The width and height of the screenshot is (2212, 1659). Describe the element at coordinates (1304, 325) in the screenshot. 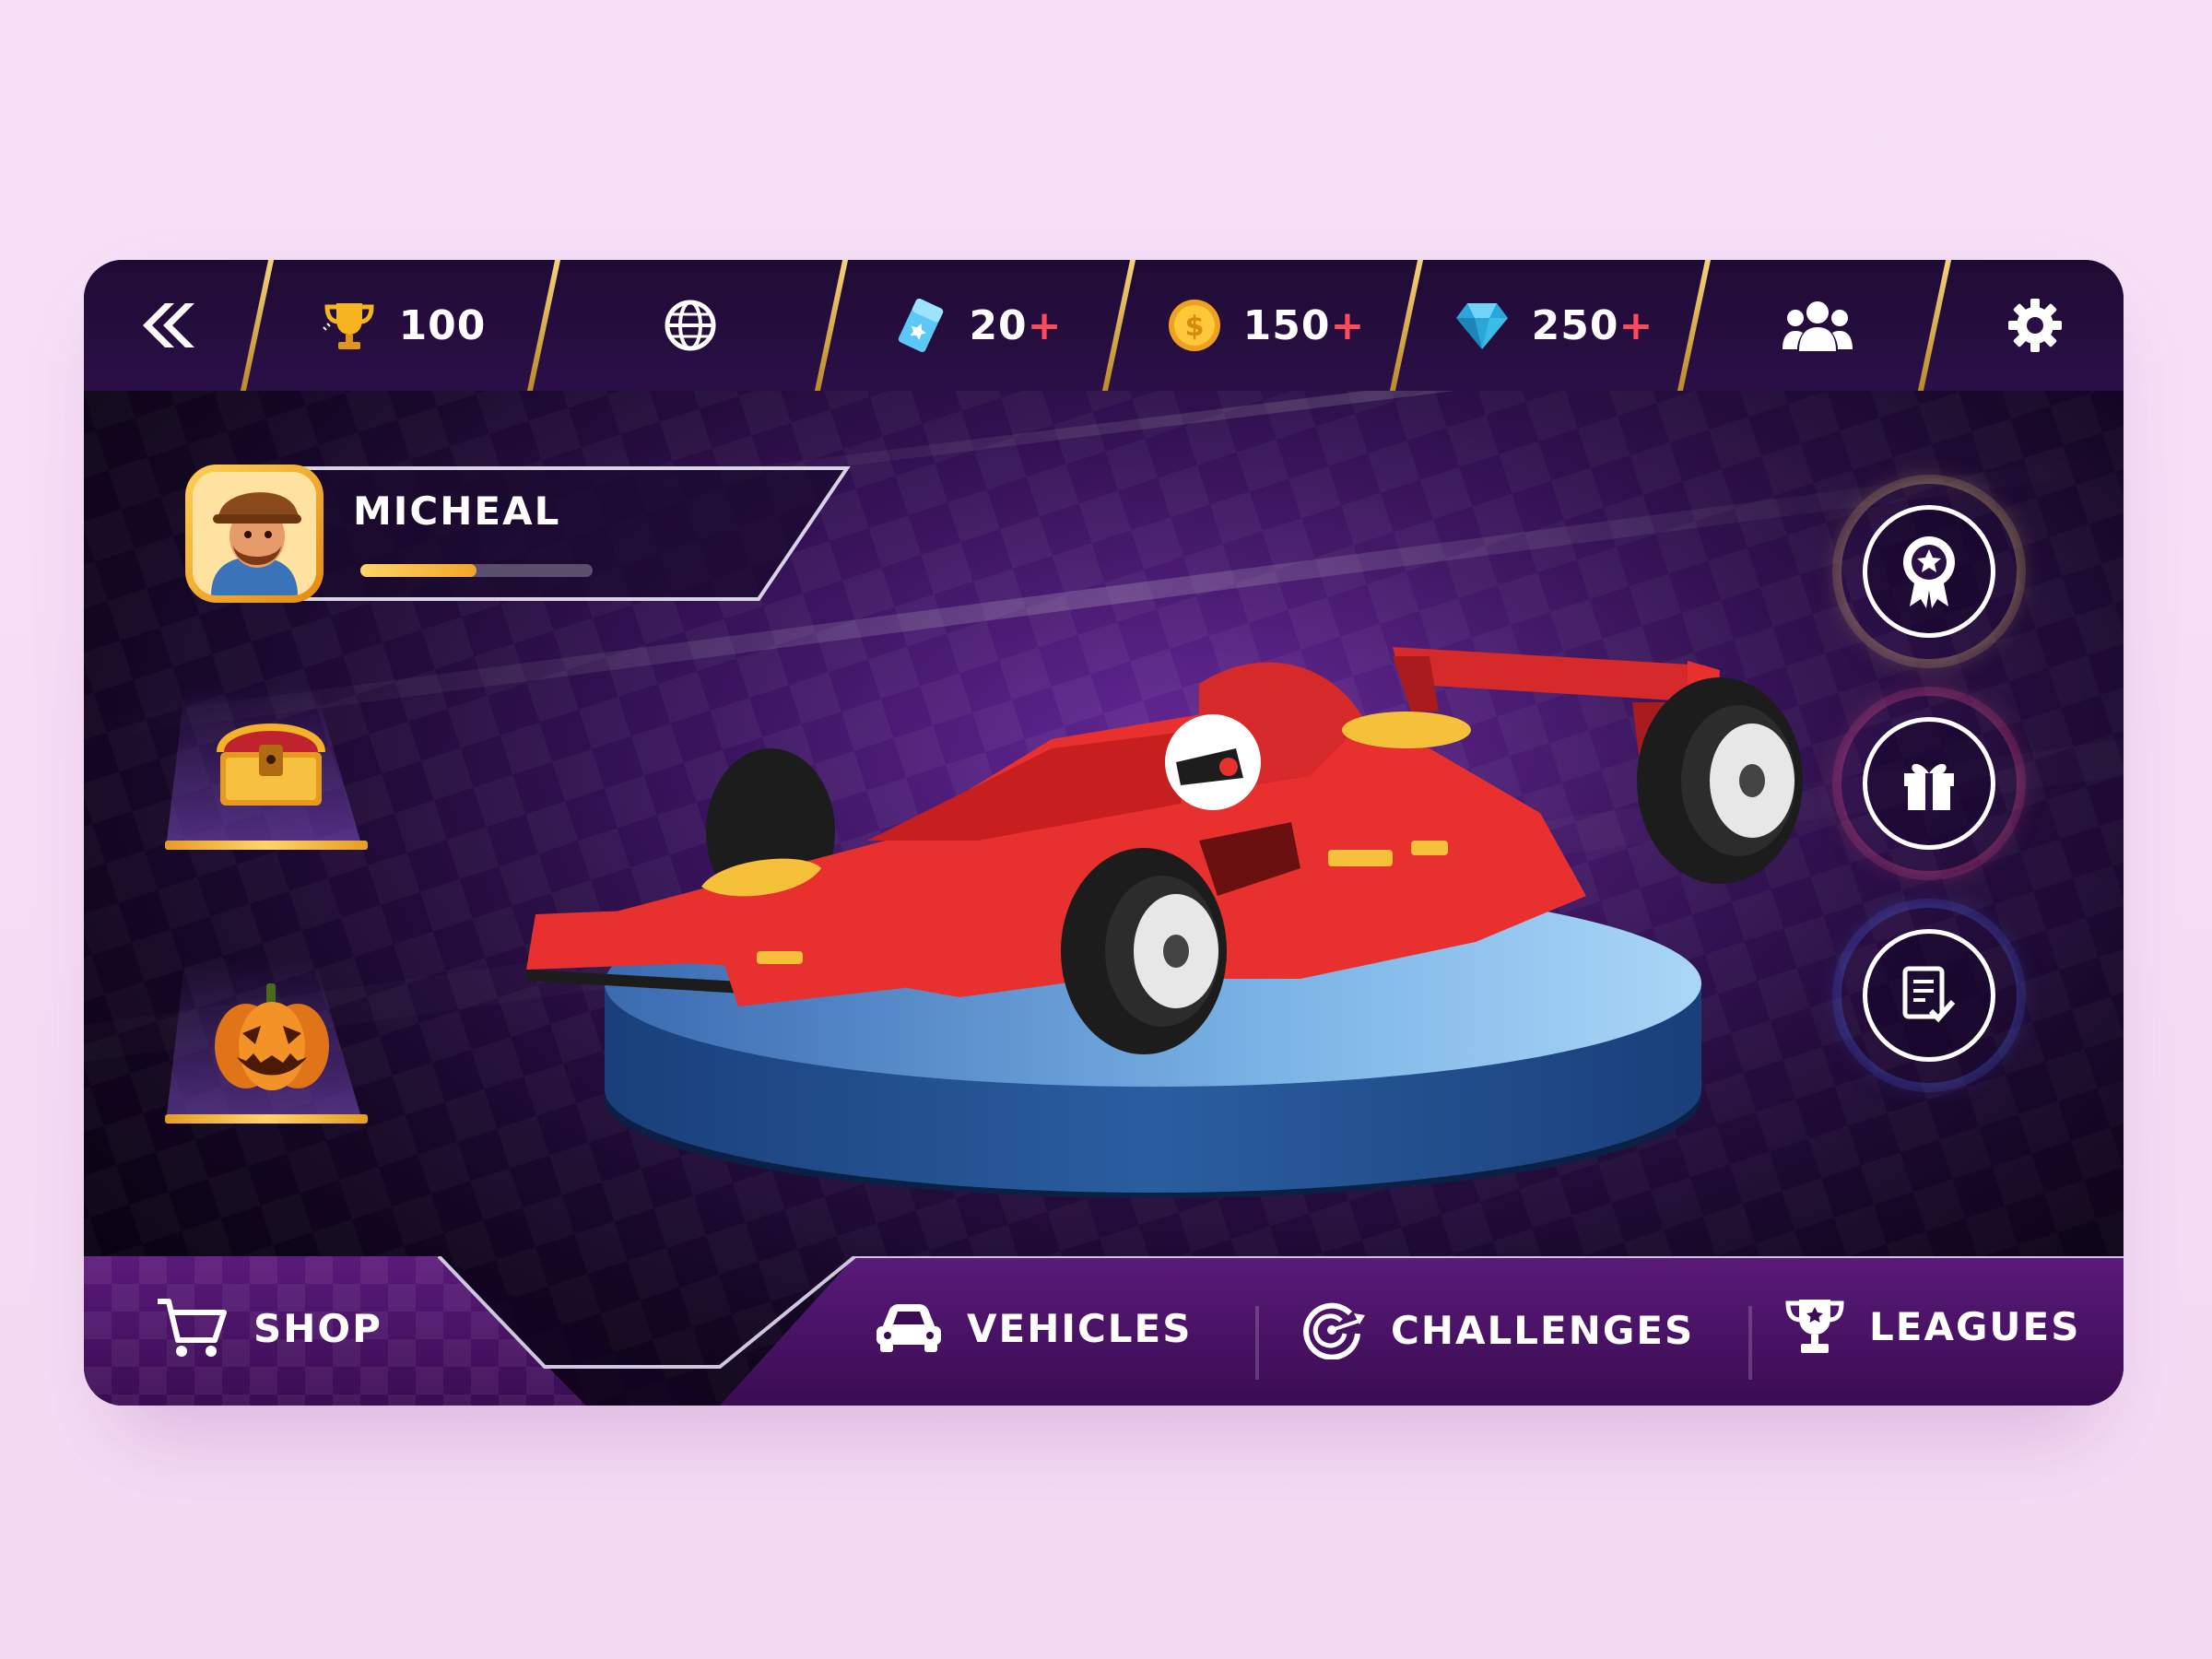

I see `coin-count: 150+` at that location.